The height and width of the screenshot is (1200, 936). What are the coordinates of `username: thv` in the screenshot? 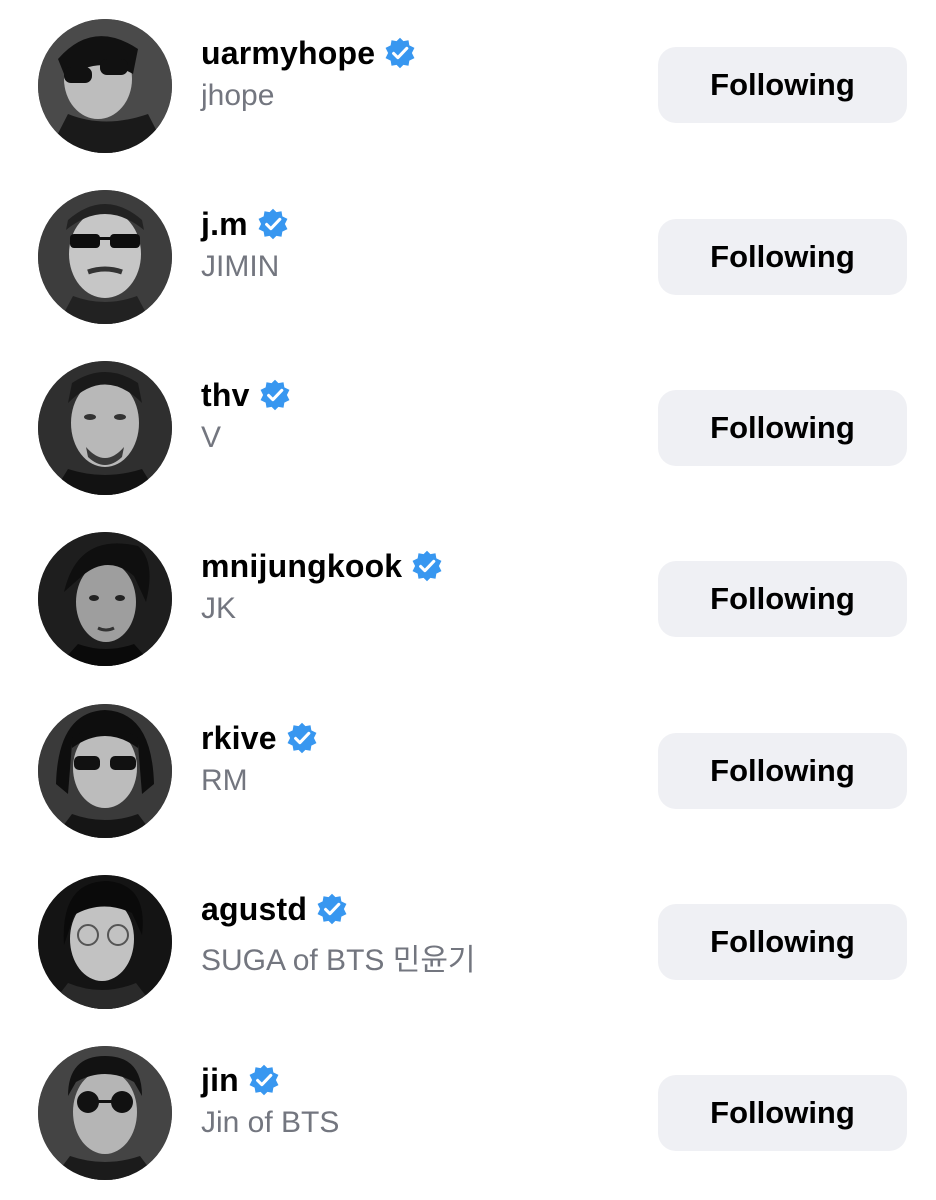 It's located at (225, 395).